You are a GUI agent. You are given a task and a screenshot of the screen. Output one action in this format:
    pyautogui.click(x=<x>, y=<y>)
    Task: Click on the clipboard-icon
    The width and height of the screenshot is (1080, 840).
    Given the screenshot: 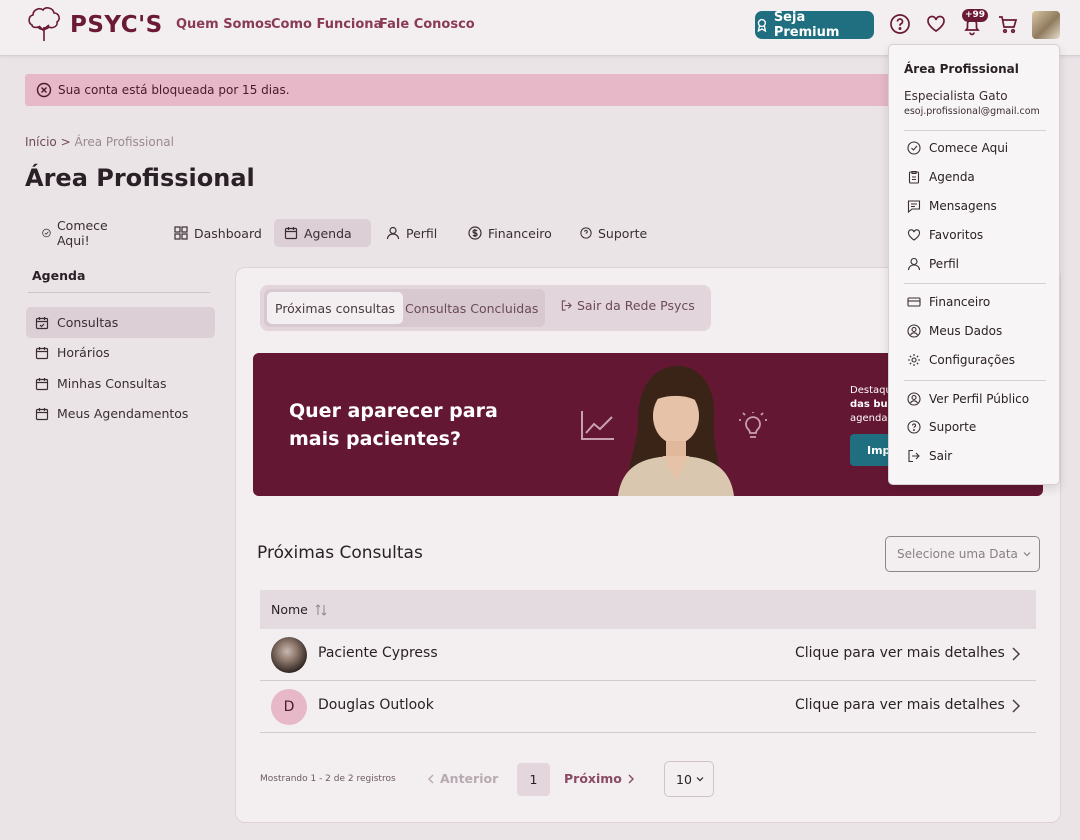 What is the action you would take?
    pyautogui.click(x=914, y=177)
    